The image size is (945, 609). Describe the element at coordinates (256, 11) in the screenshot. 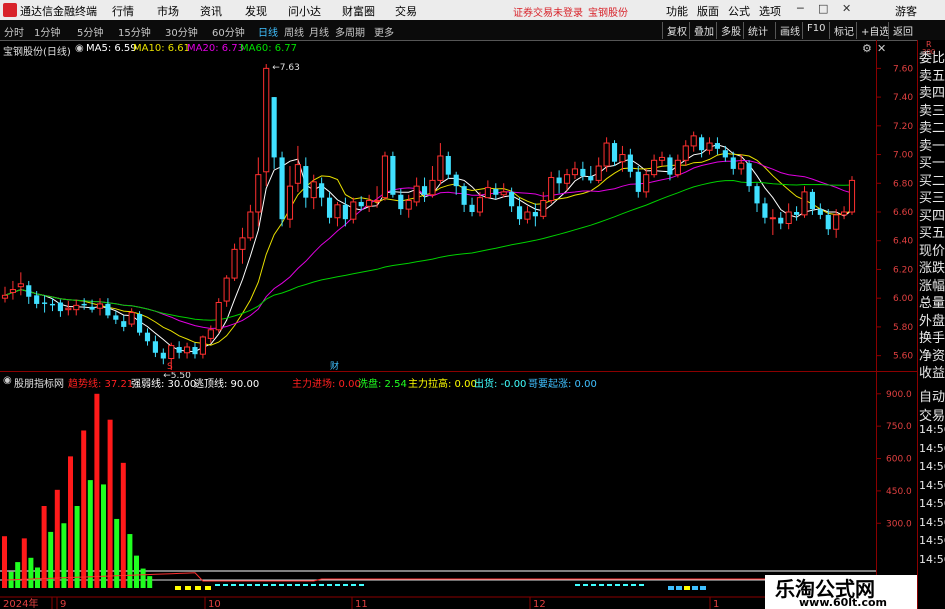

I see `menu-item-discover: 发现` at that location.